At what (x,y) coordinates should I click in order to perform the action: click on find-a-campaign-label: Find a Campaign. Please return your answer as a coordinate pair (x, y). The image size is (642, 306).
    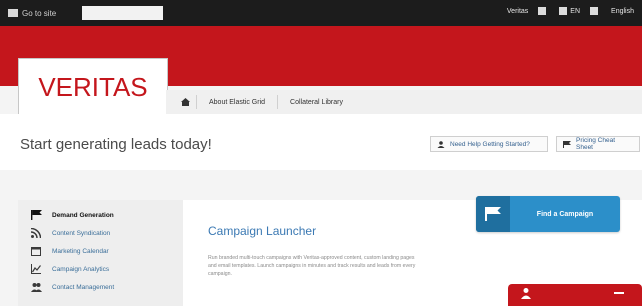
    Looking at the image, I should click on (565, 214).